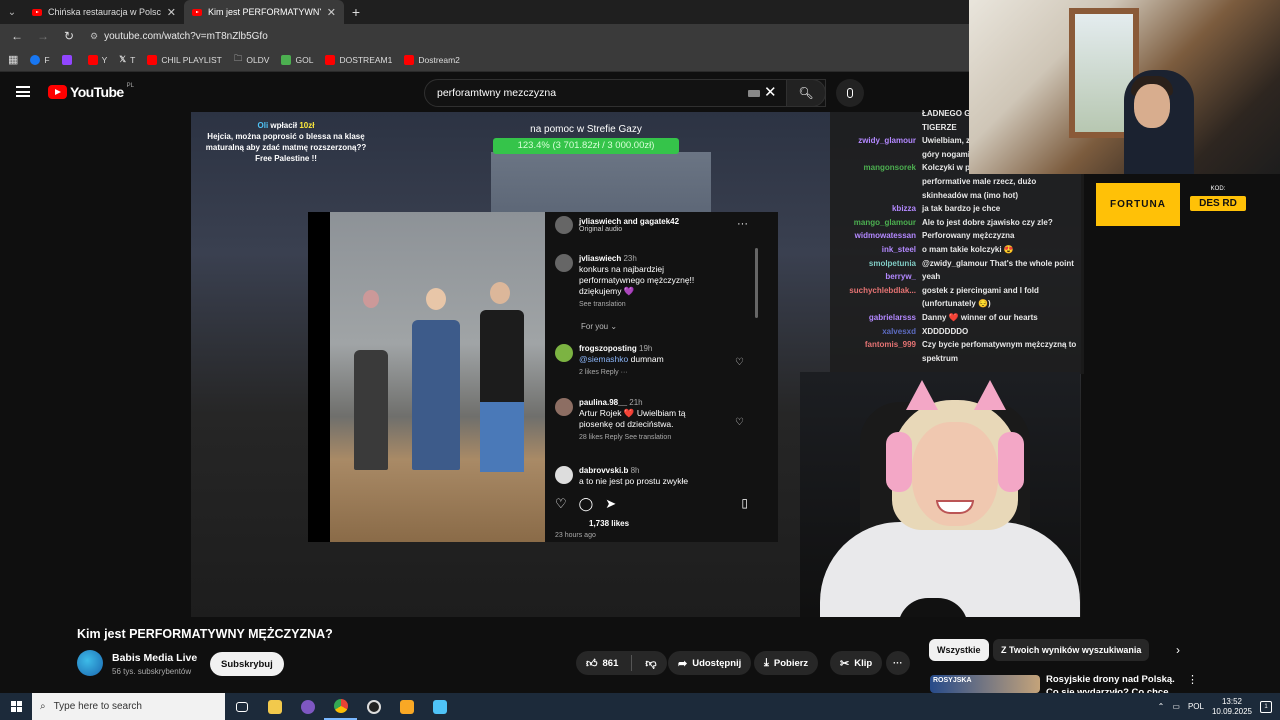  I want to click on chat-username: kbizza, so click(903, 209).